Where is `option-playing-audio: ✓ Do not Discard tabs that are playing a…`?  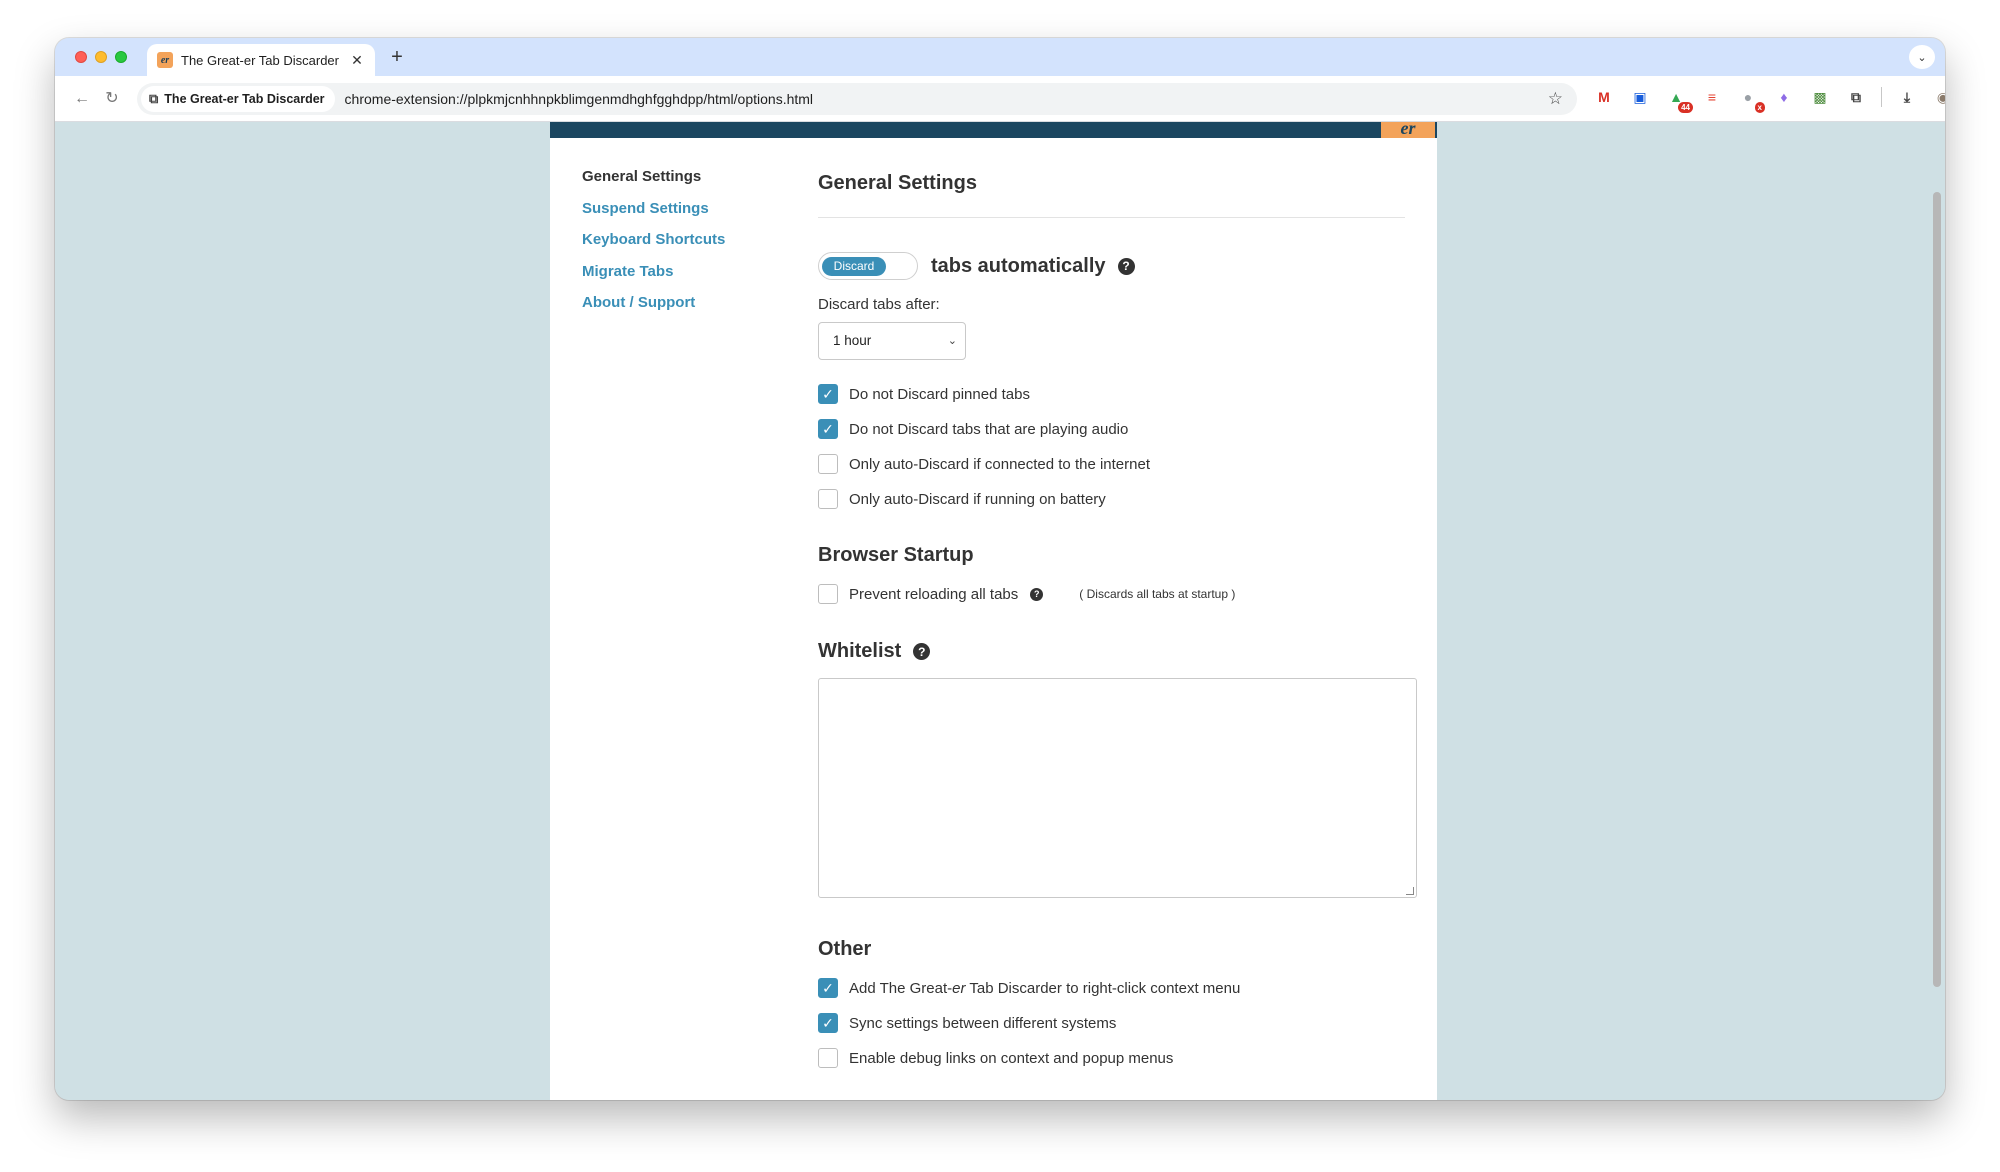
option-playing-audio: ✓ Do not Discard tabs that are playing a… is located at coordinates (973, 429).